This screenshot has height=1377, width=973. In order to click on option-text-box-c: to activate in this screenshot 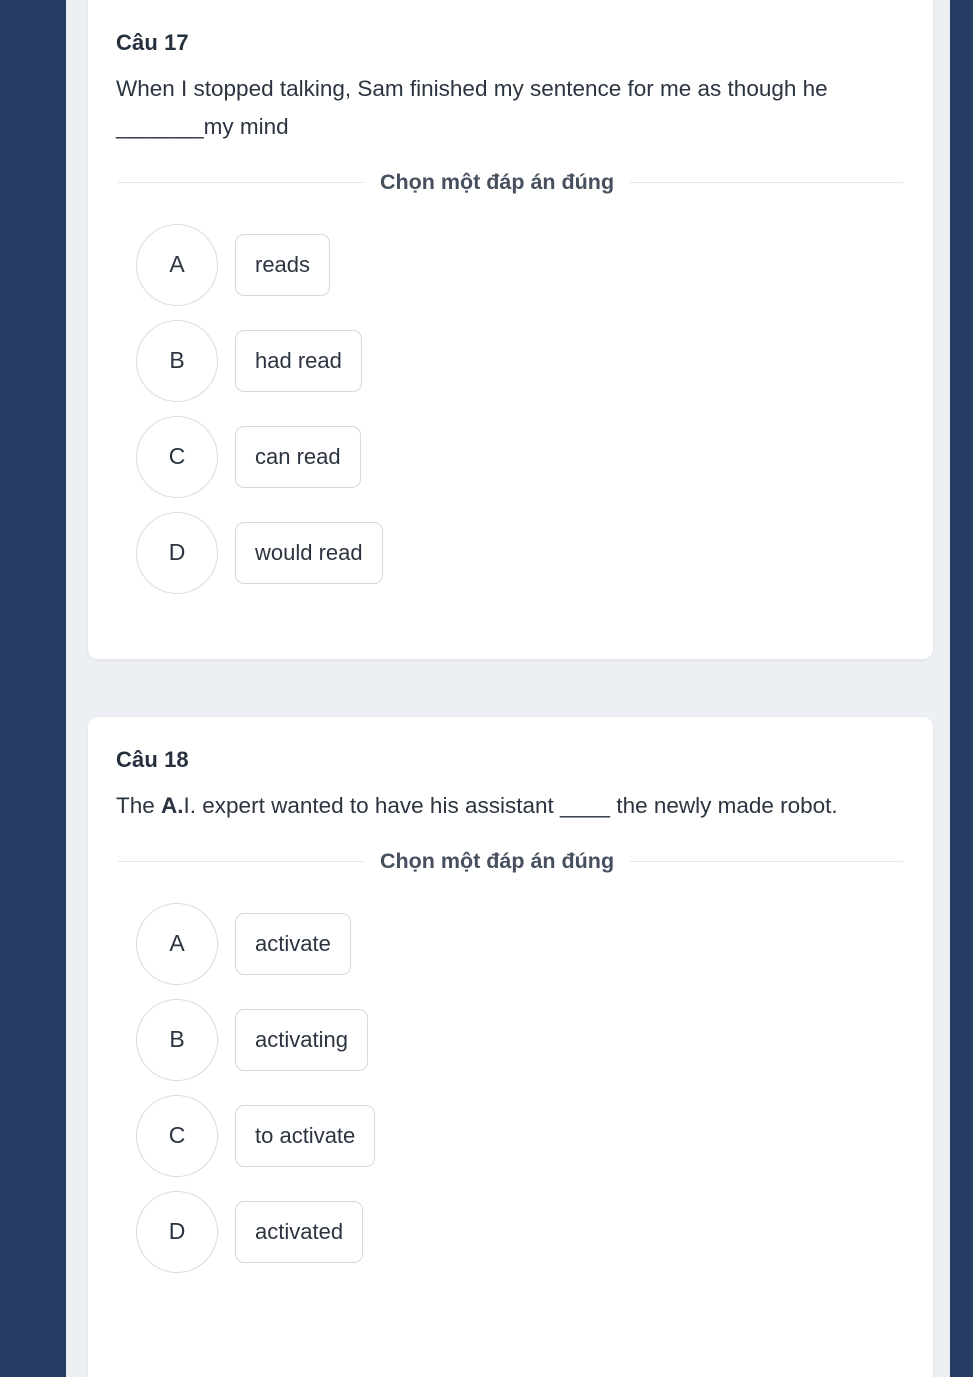, I will do `click(305, 1135)`.